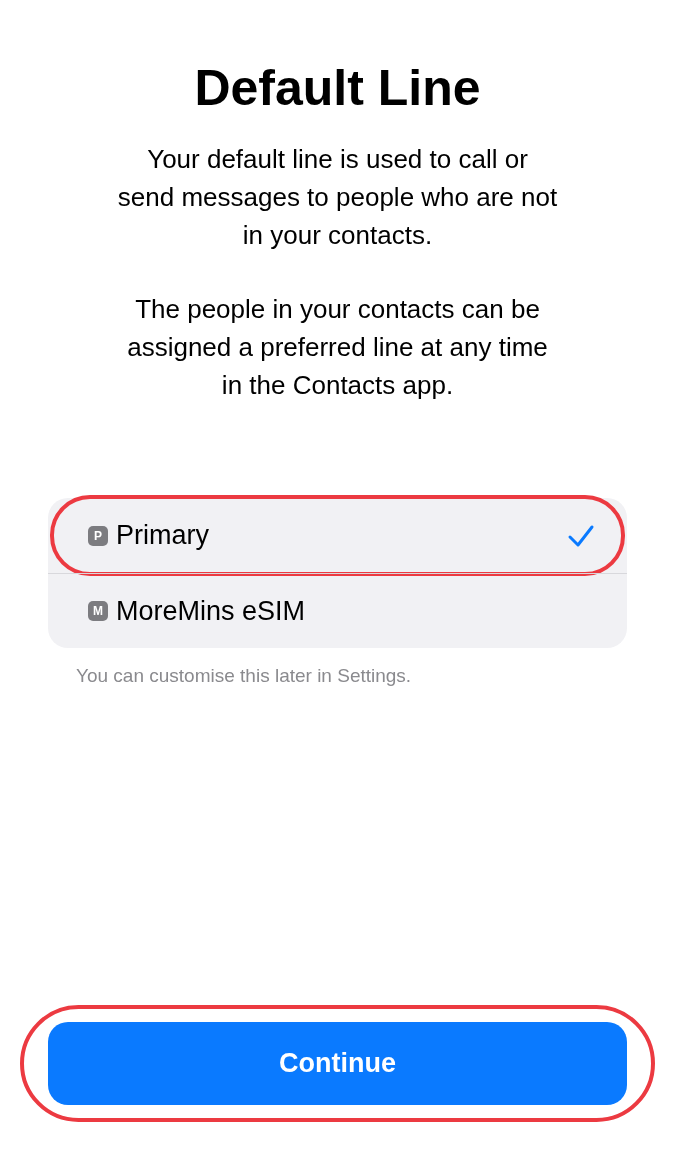 This screenshot has width=675, height=1173. I want to click on line-badge: P, so click(98, 535).